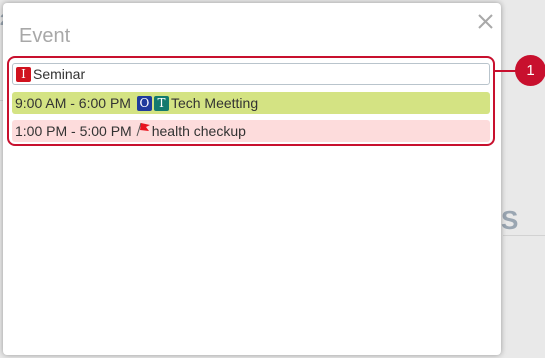  I want to click on background-fragment: S, so click(510, 220).